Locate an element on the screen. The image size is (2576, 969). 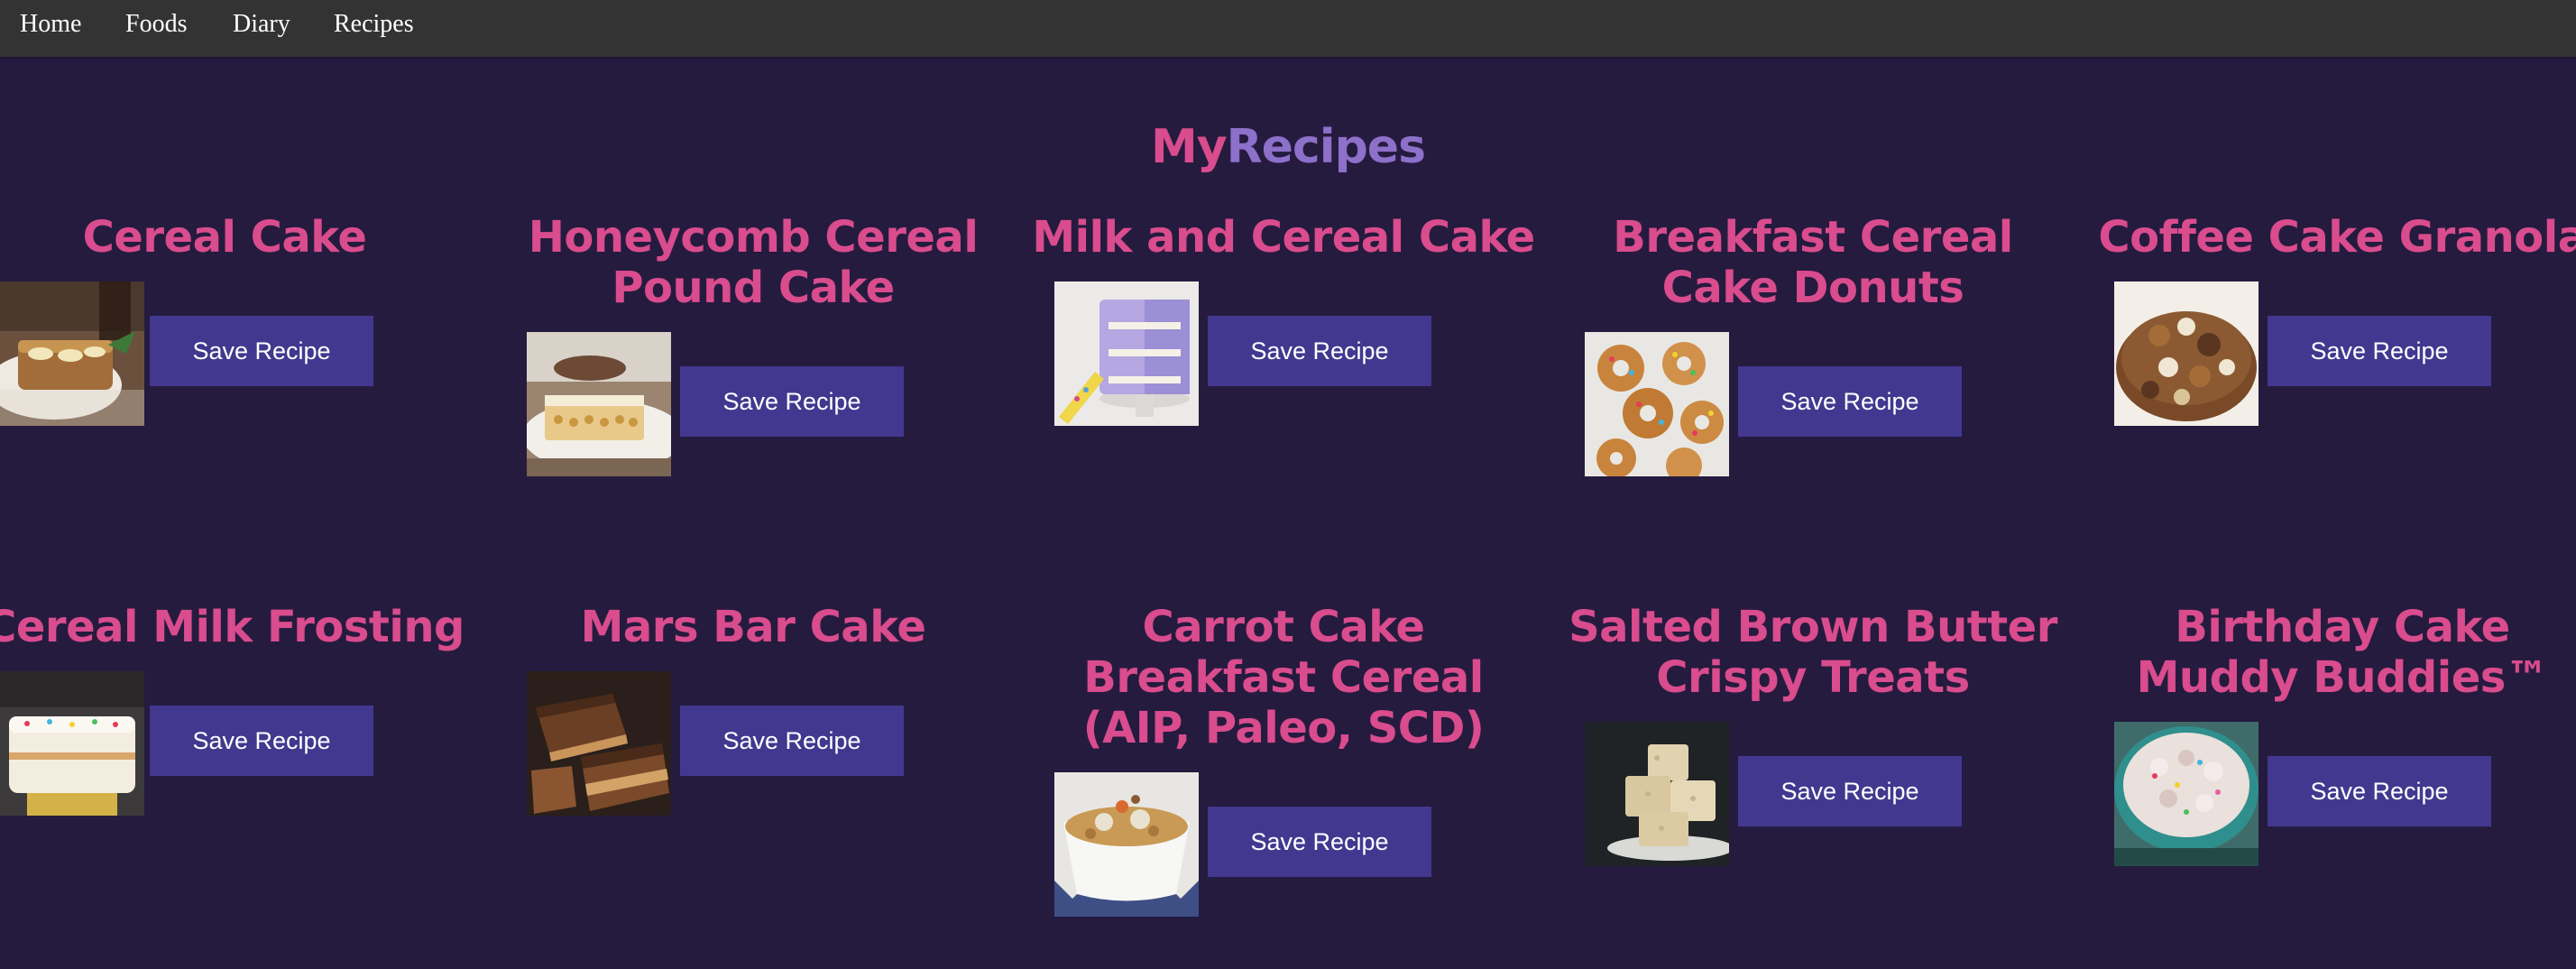
recipe-title: Cereal Cake is located at coordinates (225, 237).